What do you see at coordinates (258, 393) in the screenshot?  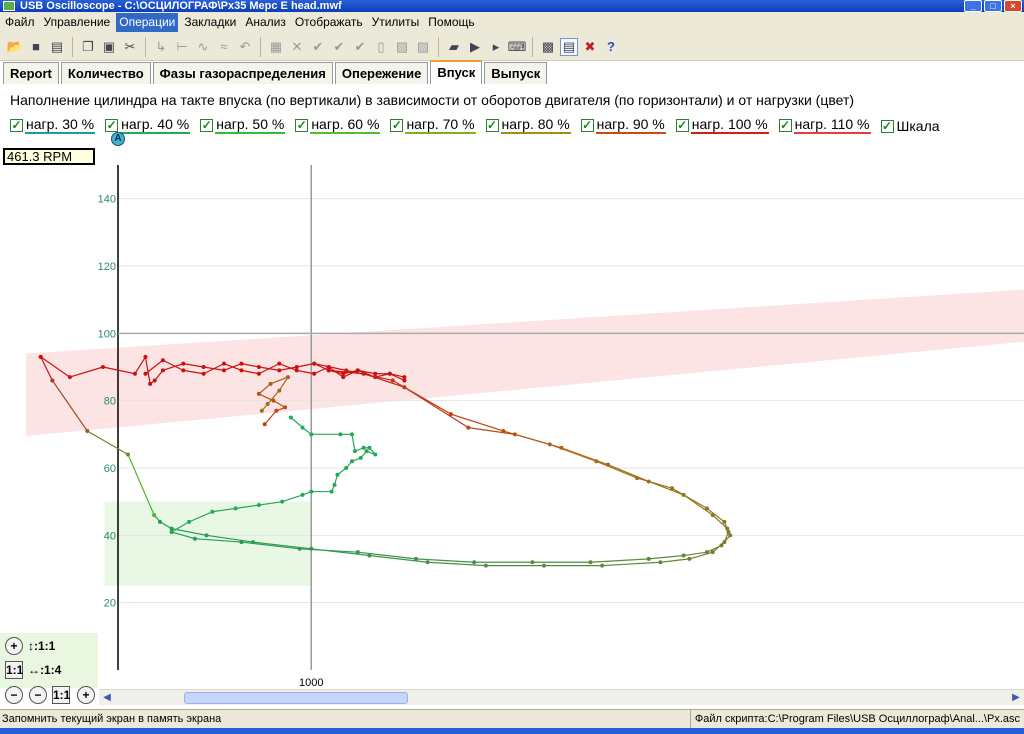 I see `series-7-point` at bounding box center [258, 393].